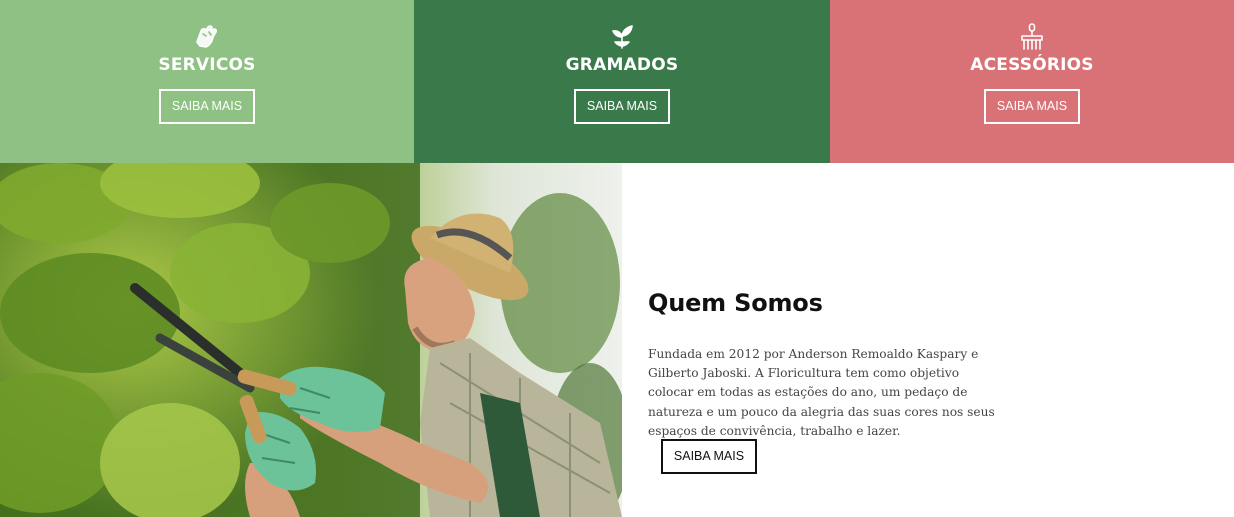  What do you see at coordinates (1032, 37) in the screenshot?
I see `rake-icon` at bounding box center [1032, 37].